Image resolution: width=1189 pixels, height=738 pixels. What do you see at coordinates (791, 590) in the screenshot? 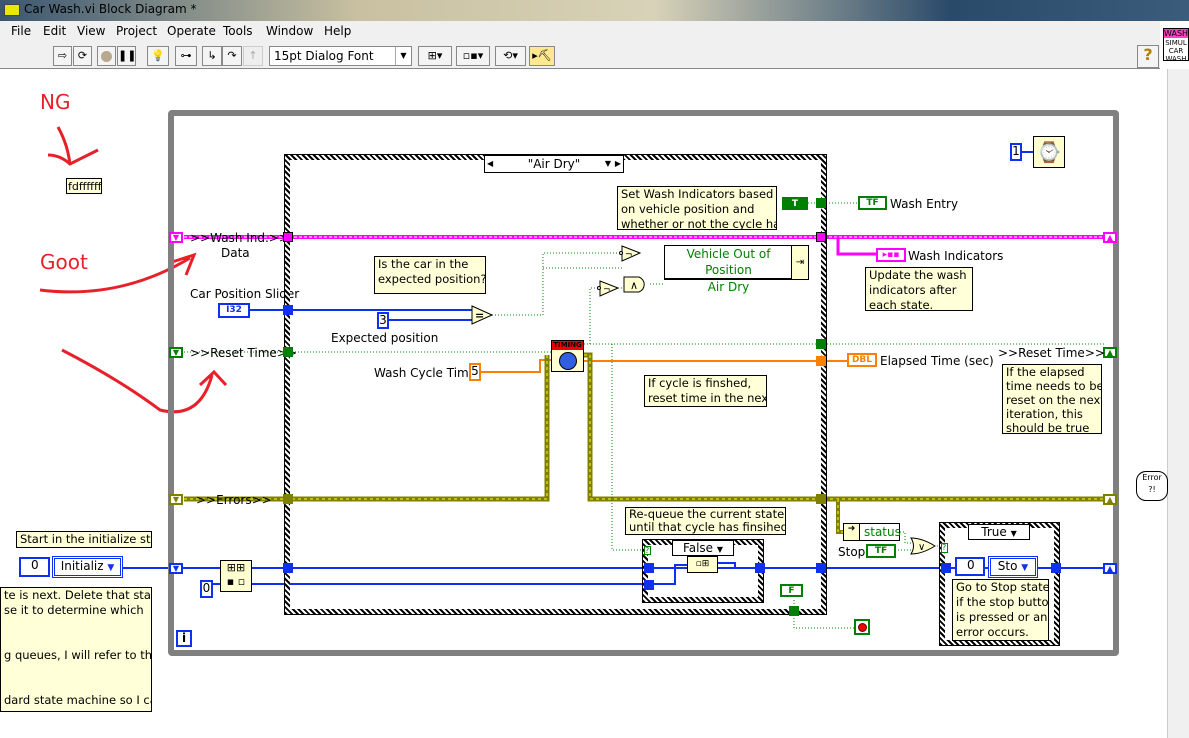
I see `false-constant: F` at bounding box center [791, 590].